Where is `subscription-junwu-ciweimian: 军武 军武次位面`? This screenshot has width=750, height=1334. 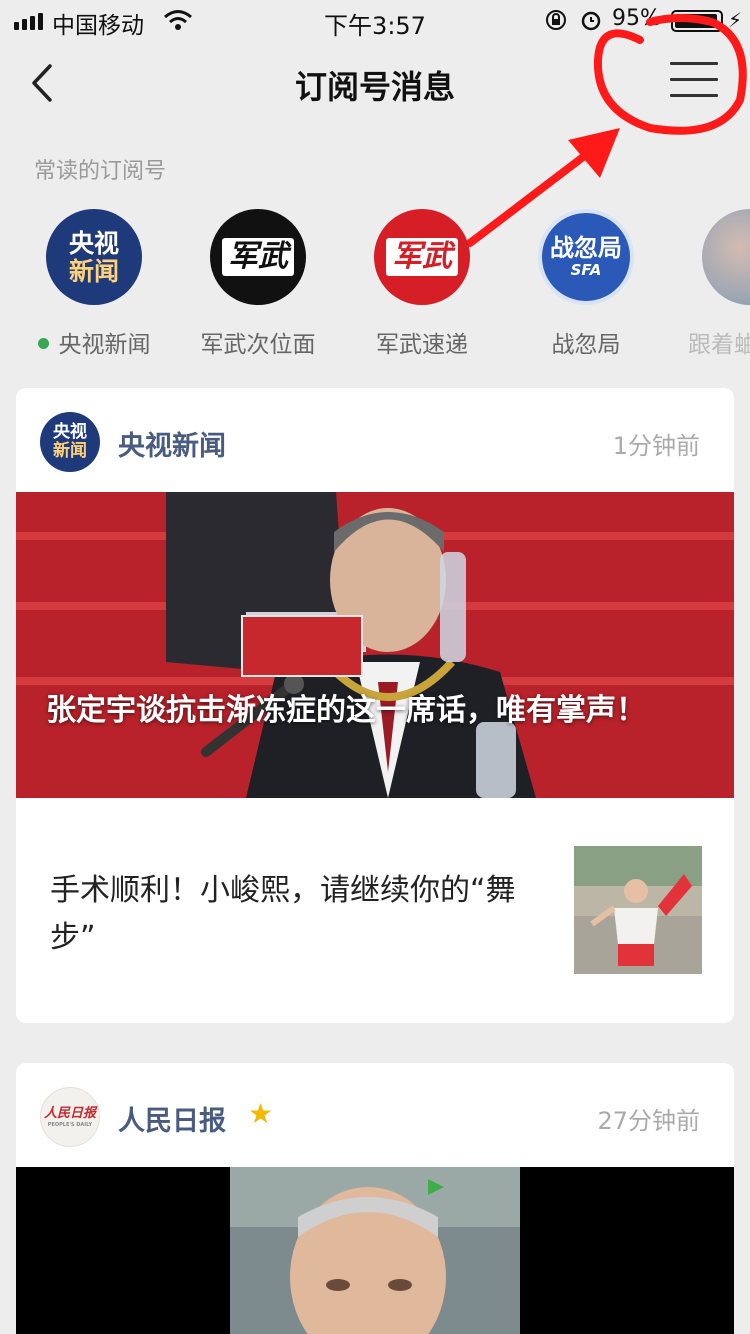 subscription-junwu-ciweimian: 军武 军武次位面 is located at coordinates (258, 282).